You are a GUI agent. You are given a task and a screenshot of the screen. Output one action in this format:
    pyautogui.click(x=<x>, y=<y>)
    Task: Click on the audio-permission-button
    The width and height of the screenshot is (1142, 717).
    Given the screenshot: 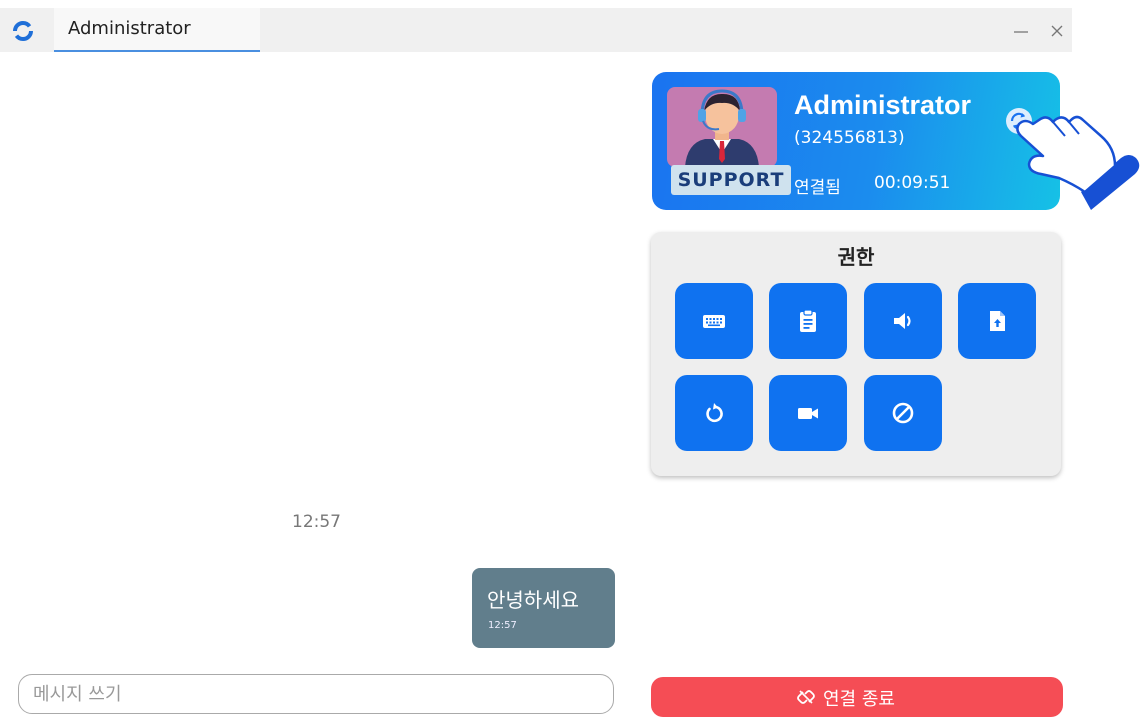 What is the action you would take?
    pyautogui.click(x=903, y=321)
    